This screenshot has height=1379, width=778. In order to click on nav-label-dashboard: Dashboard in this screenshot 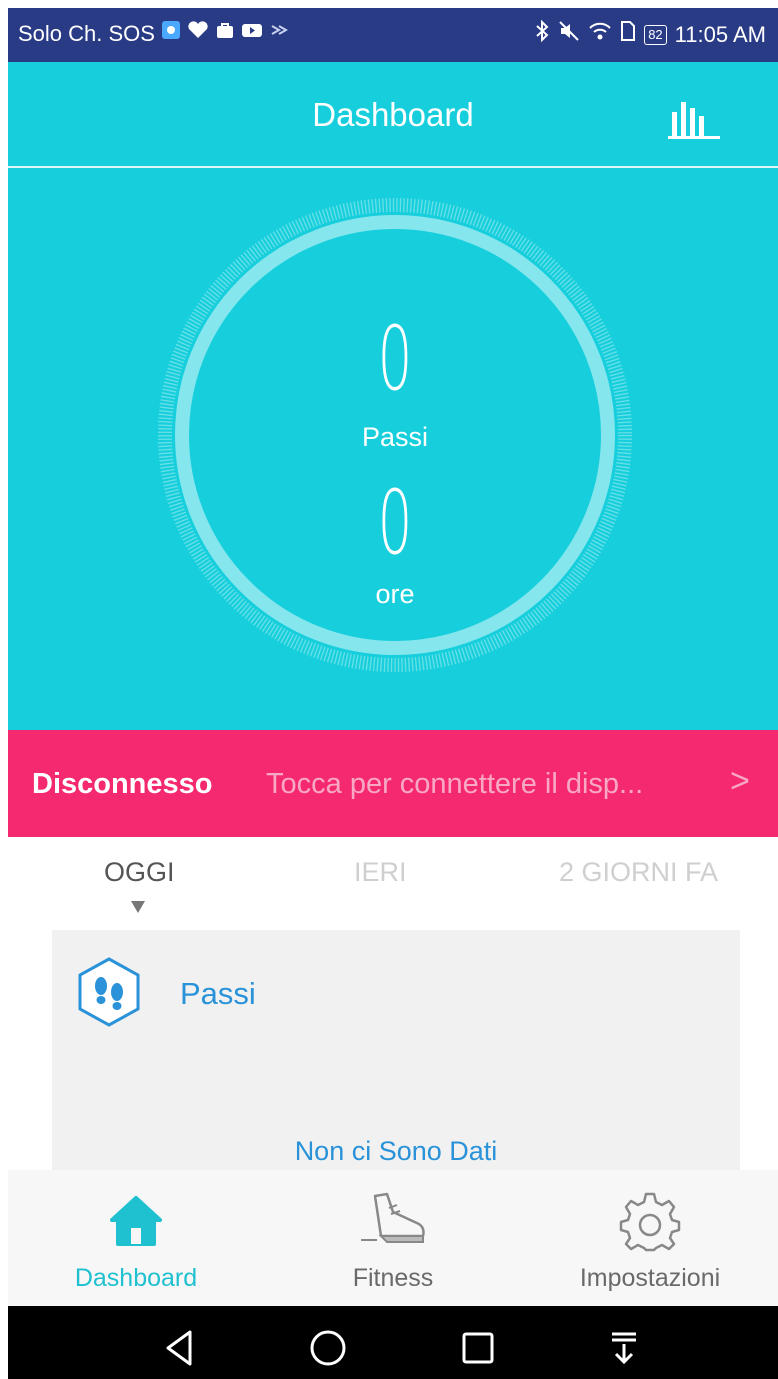, I will do `click(136, 1278)`.